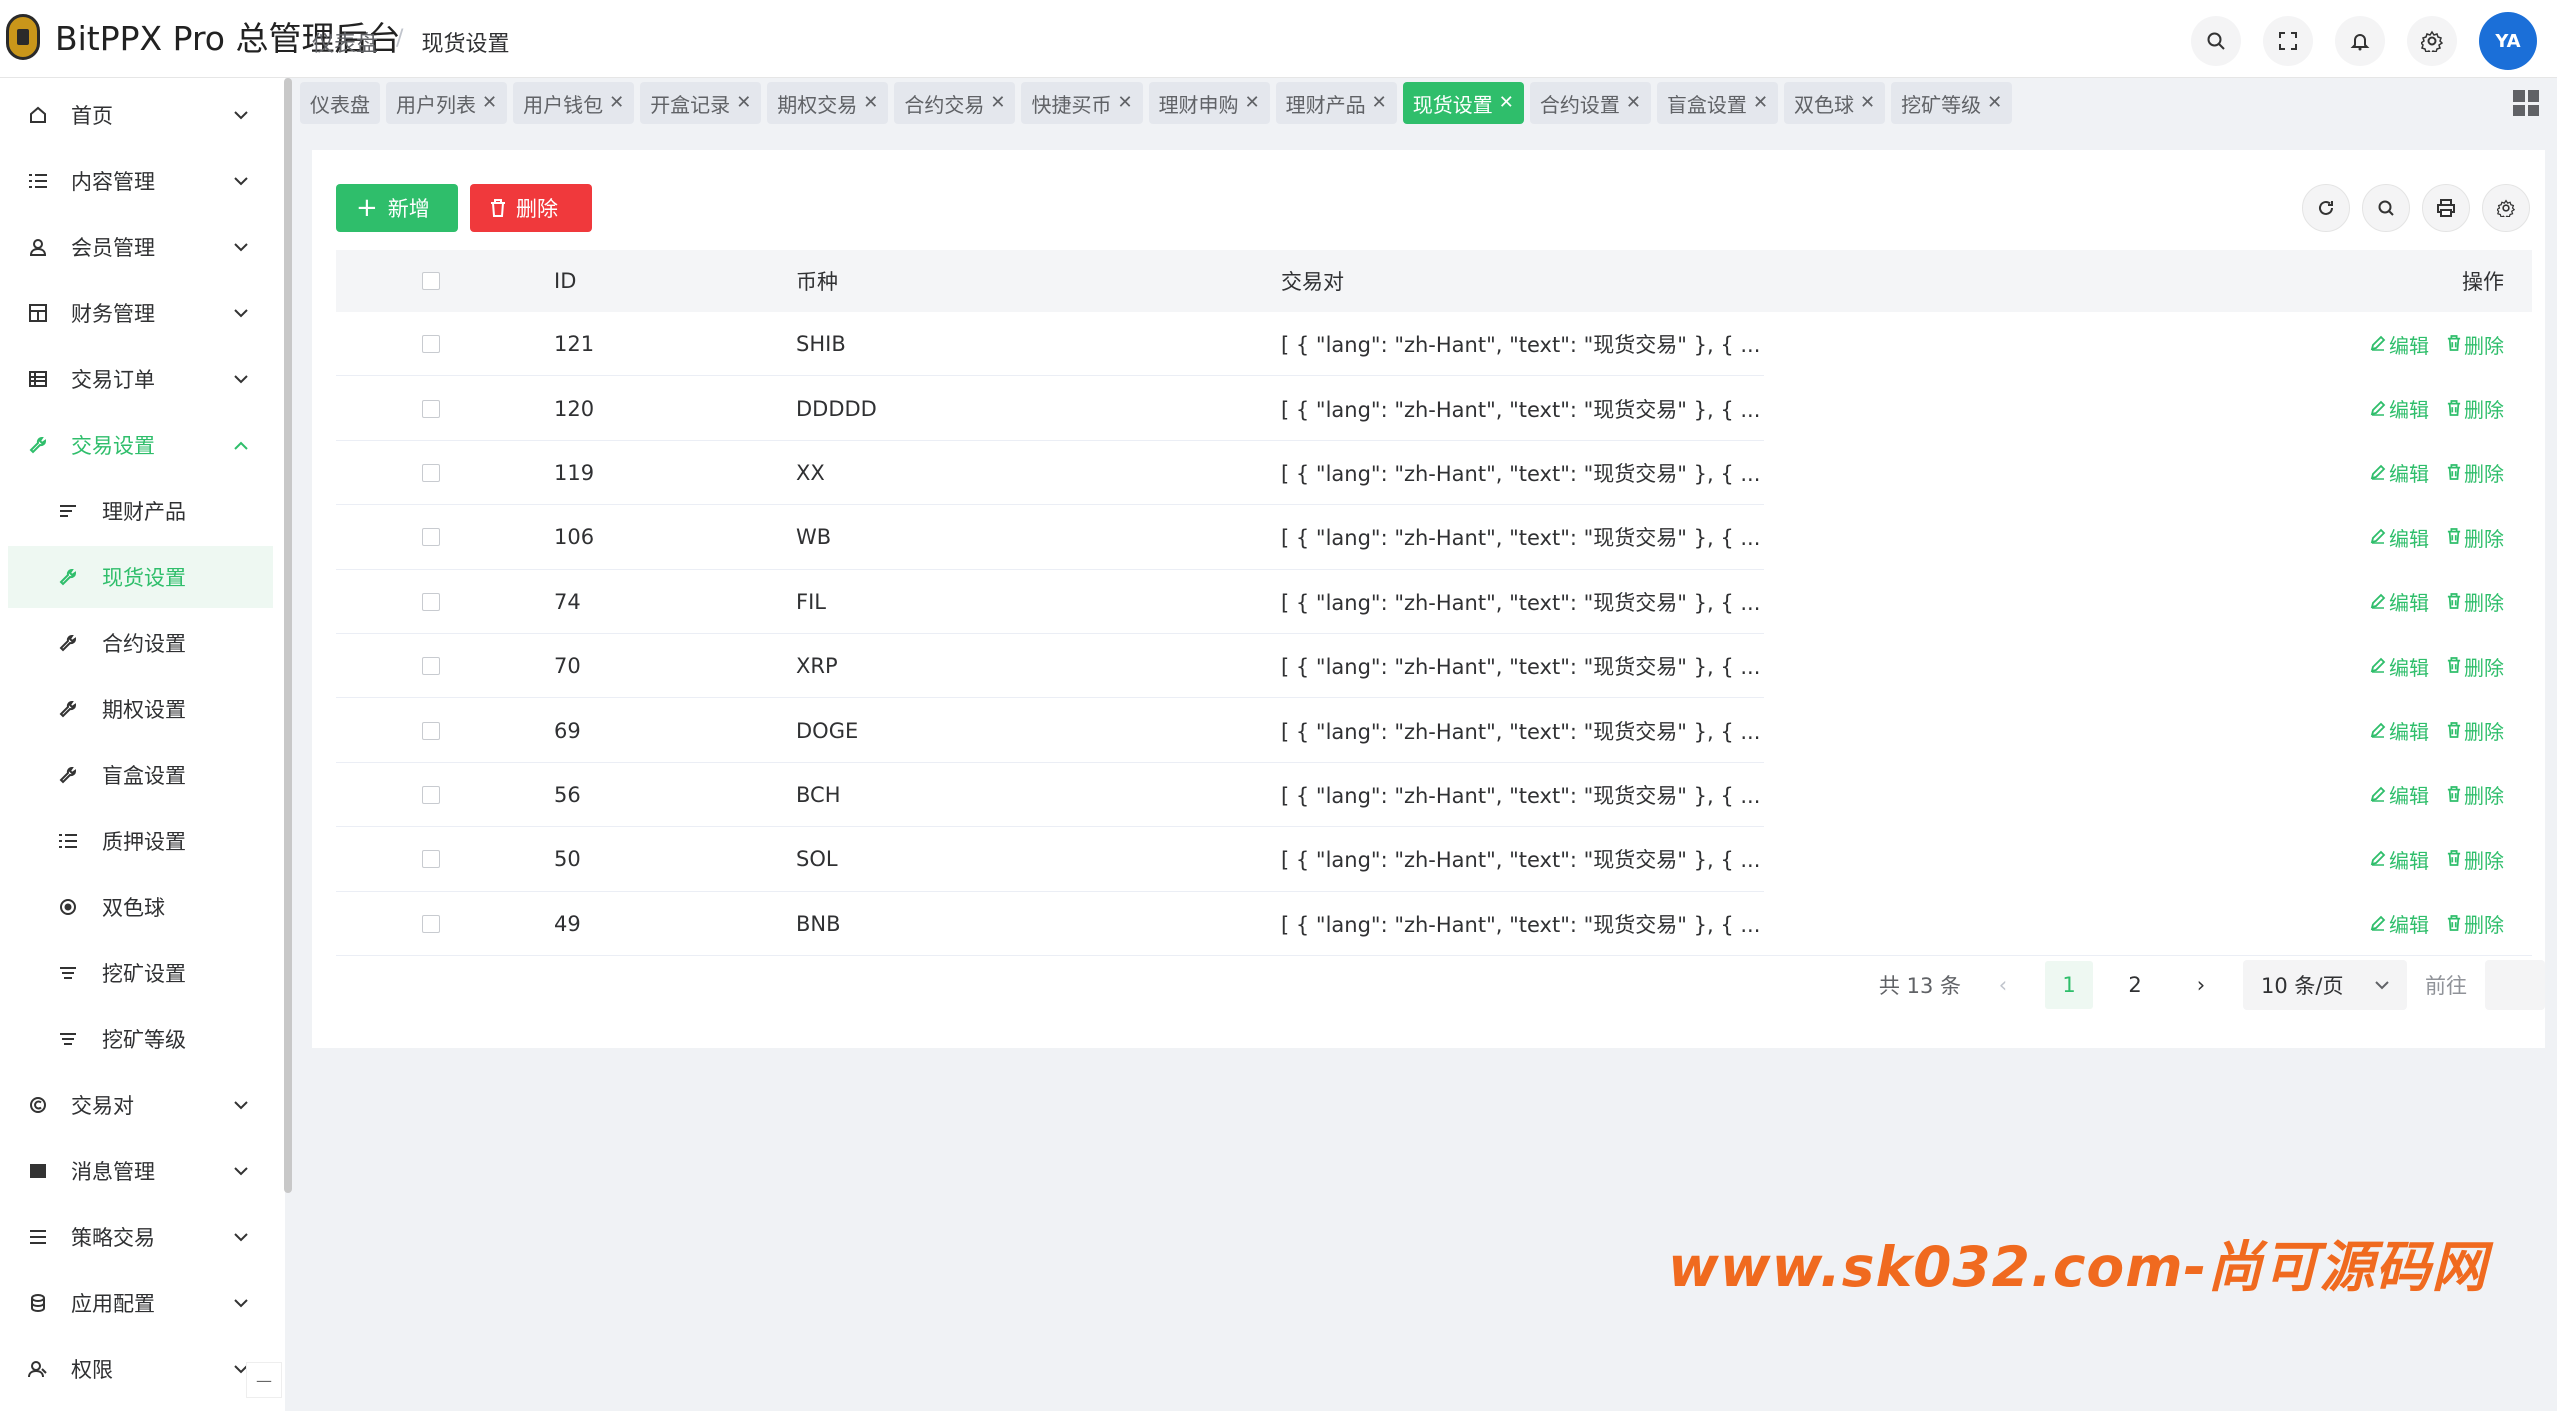 The width and height of the screenshot is (2557, 1411). What do you see at coordinates (140, 445) in the screenshot?
I see `sidebar-item-trade-settings: 交易设置` at bounding box center [140, 445].